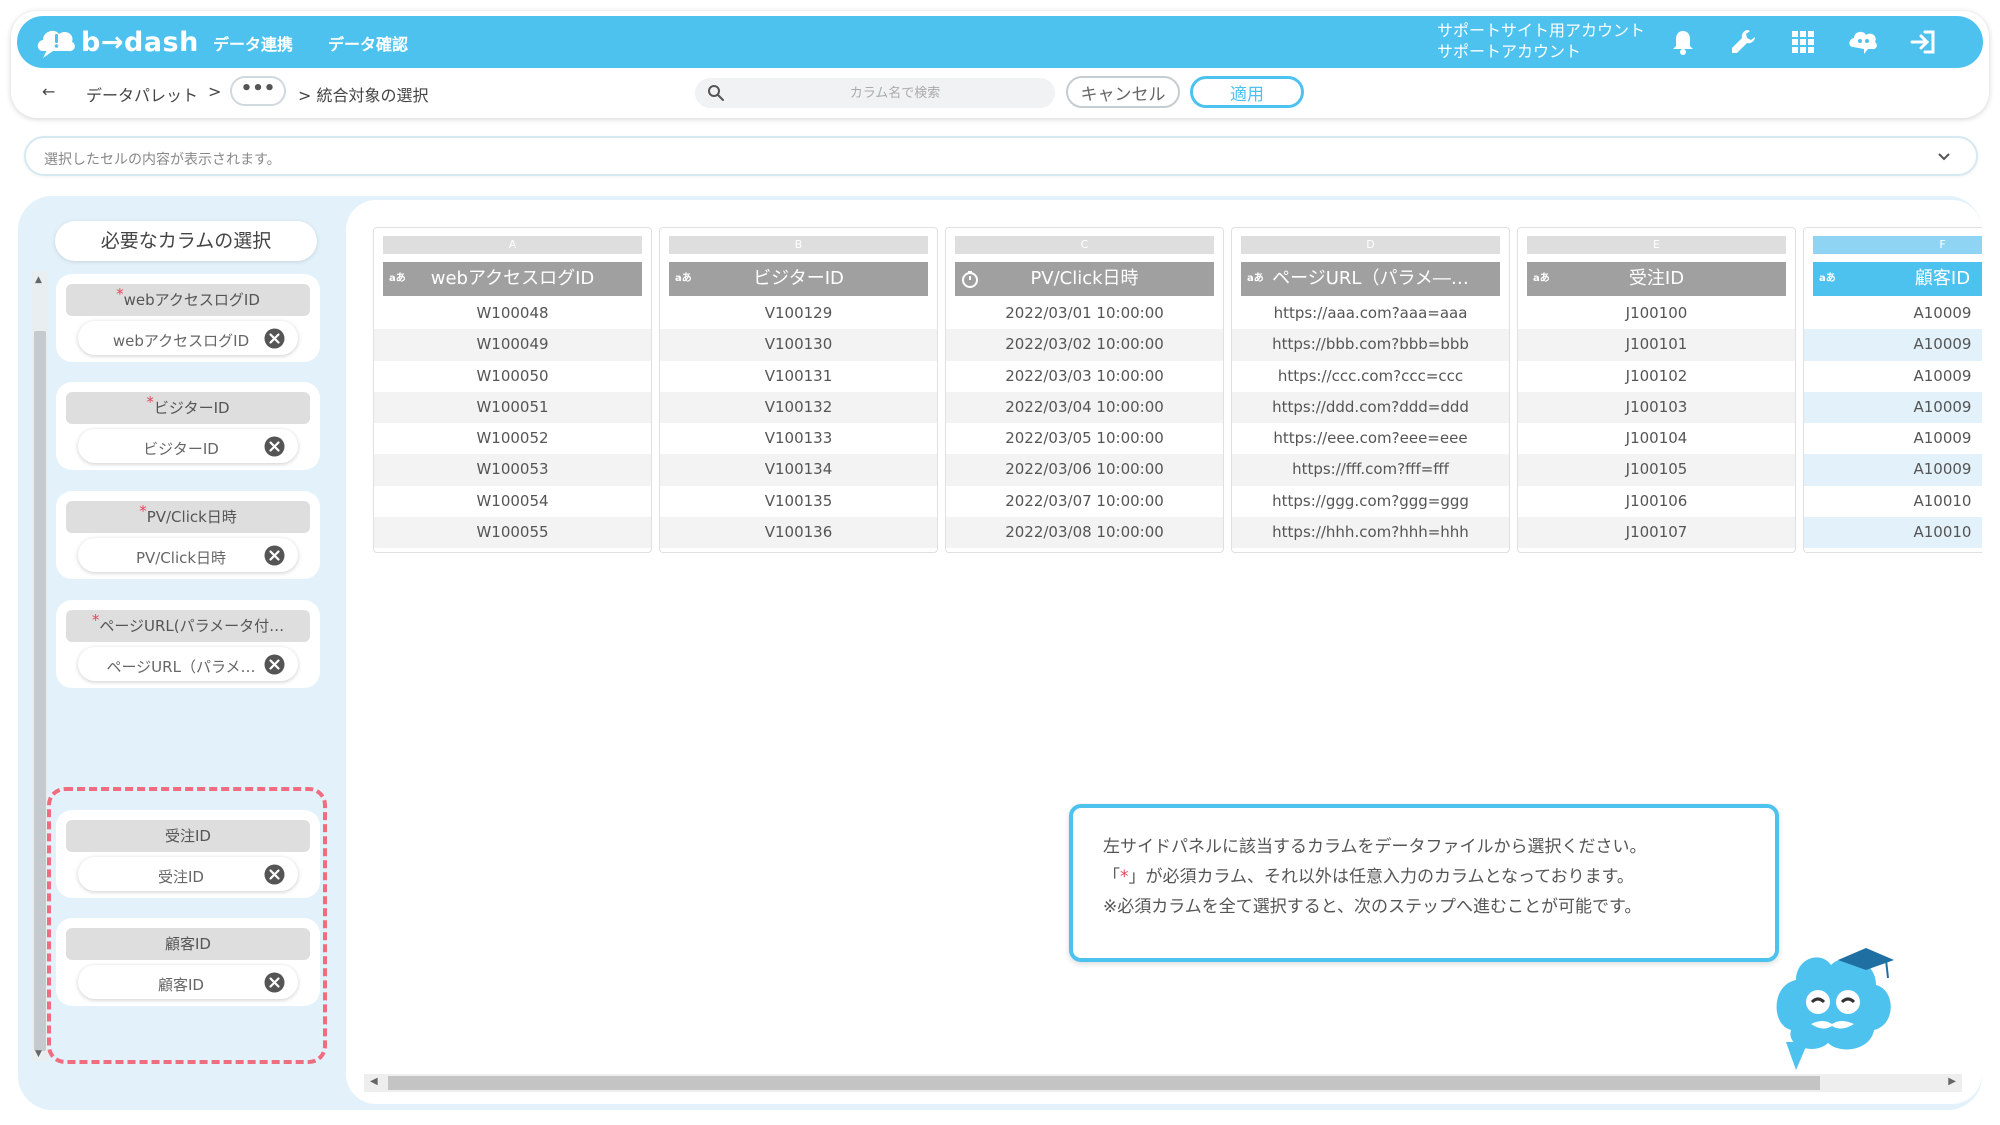  I want to click on table-cell: V100134, so click(798, 470).